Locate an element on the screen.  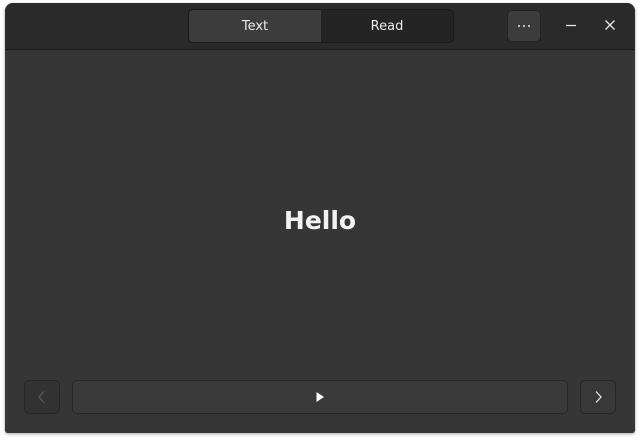
more-horizontal-icon is located at coordinates (524, 26).